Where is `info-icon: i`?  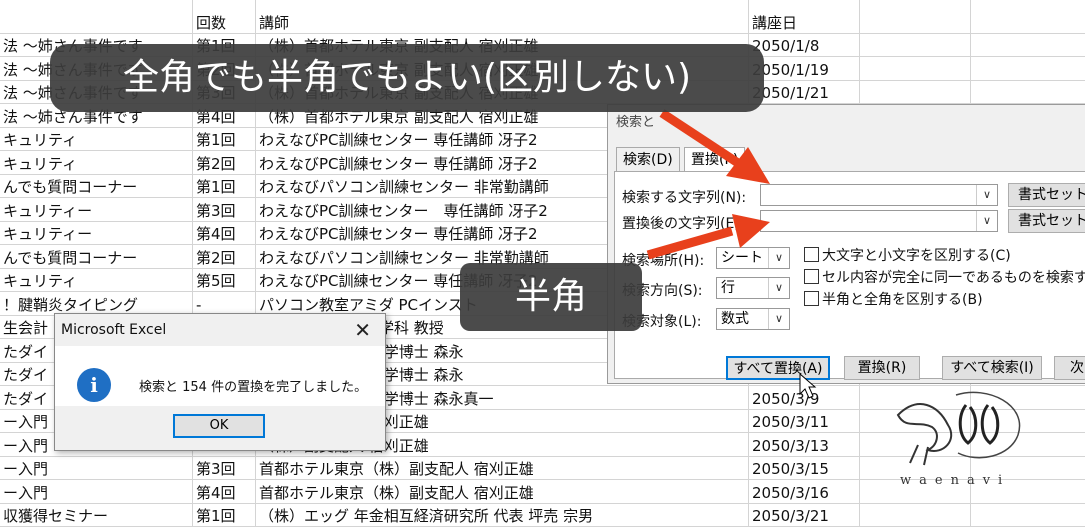
info-icon: i is located at coordinates (94, 385).